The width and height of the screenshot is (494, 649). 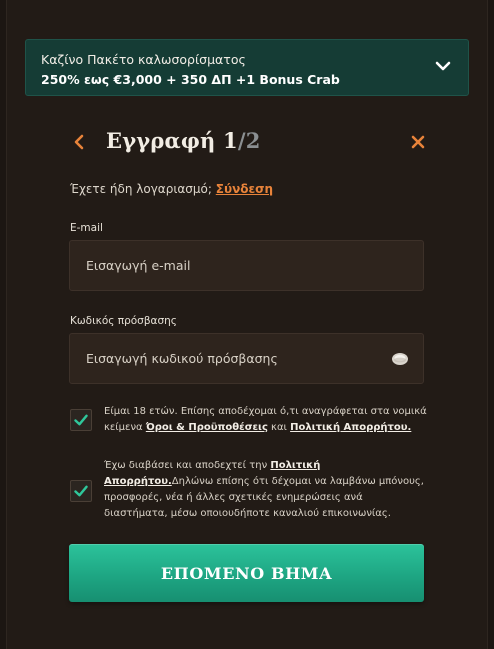 What do you see at coordinates (187, 465) in the screenshot?
I see `consent2-text-before: Έχω διαβάσει και αποδεχτεί την` at bounding box center [187, 465].